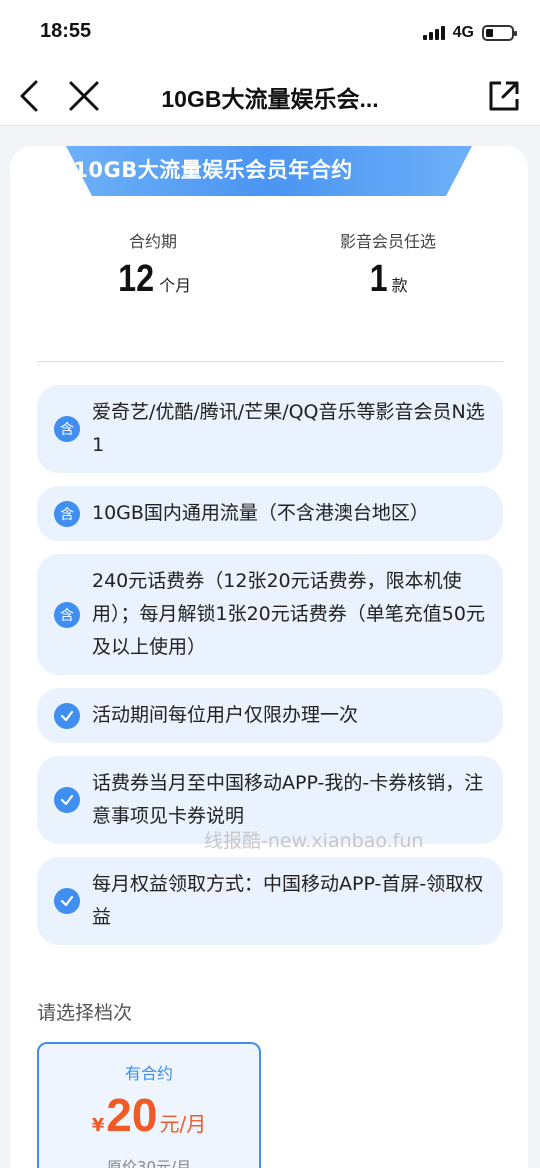 This screenshot has width=540, height=1168. I want to click on tier-price-value: 20, so click(132, 1115).